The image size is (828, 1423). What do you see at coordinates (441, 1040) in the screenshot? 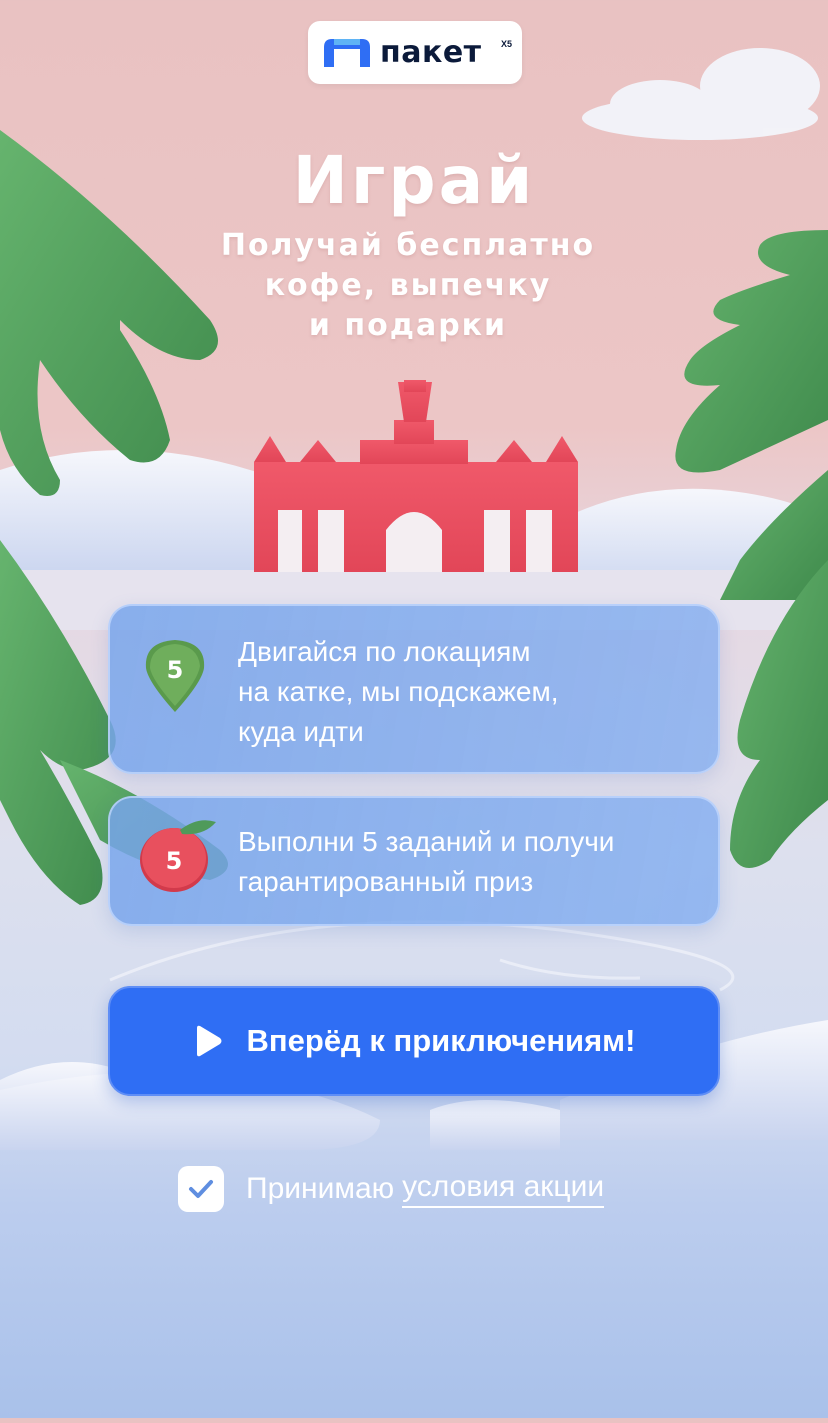
I see `start-adventure-label: Вперёд к приключениям!` at bounding box center [441, 1040].